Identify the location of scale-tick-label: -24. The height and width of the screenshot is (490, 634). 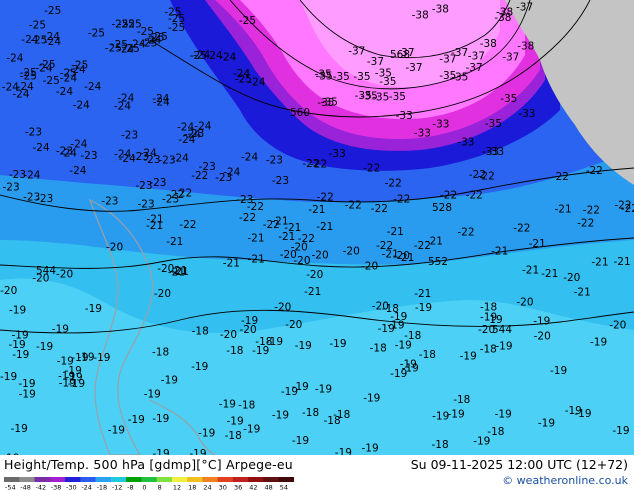
(86, 487).